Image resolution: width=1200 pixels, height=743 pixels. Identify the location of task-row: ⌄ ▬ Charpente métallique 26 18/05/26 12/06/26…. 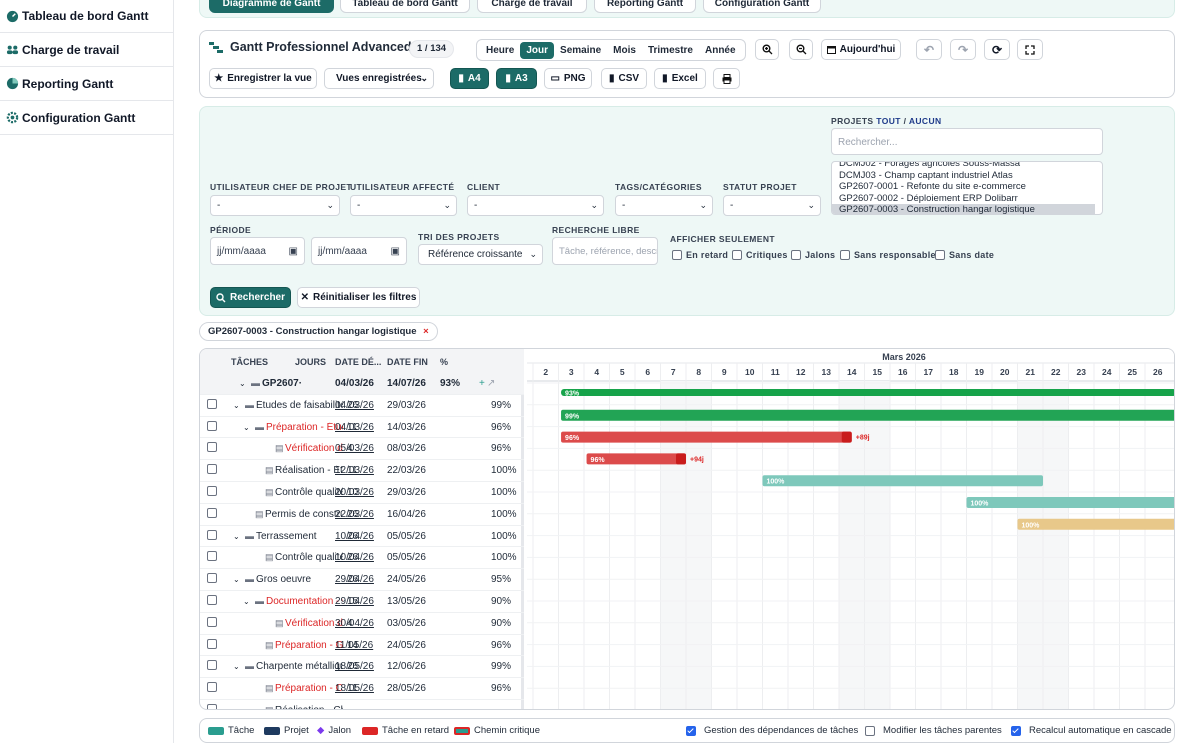
(362, 667).